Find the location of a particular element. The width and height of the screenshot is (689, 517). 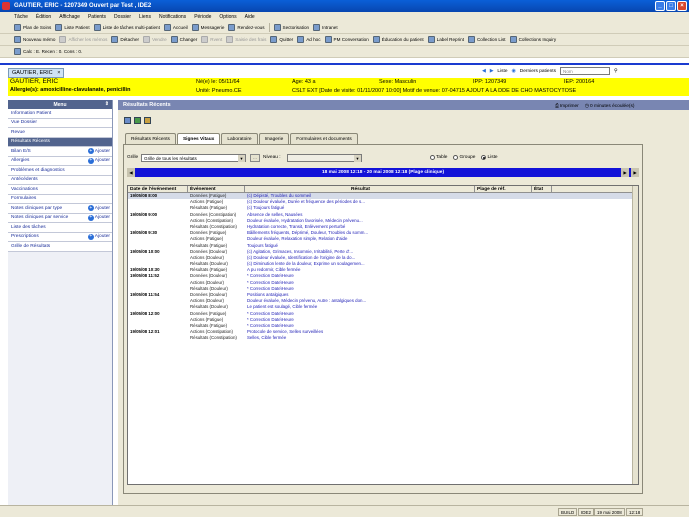

menu-item: Édition is located at coordinates (43, 17).